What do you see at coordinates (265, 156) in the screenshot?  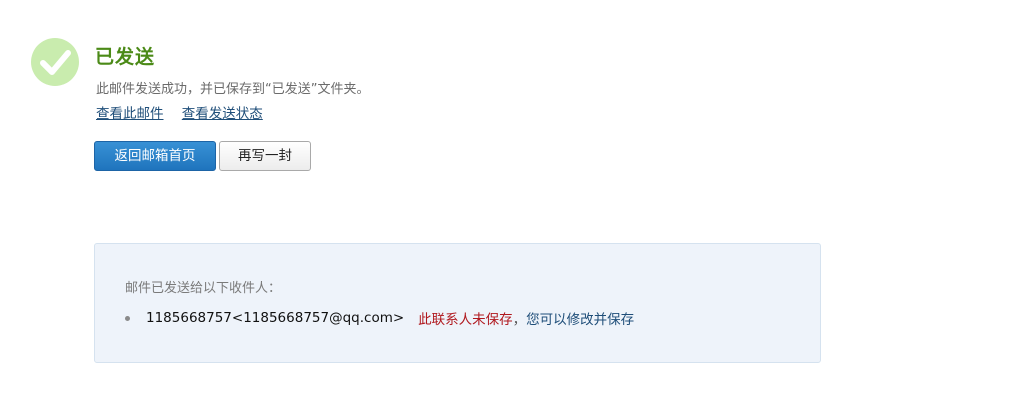 I see `write-another-button: 再写一封` at bounding box center [265, 156].